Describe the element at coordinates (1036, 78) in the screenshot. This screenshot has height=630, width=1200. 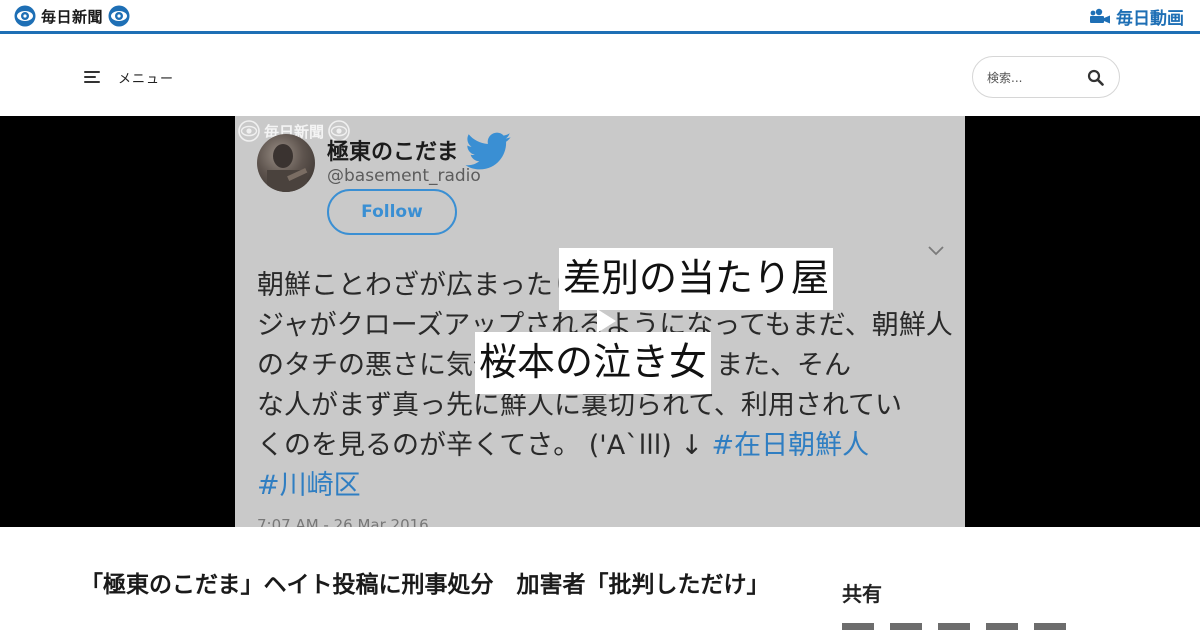
I see `search-input` at that location.